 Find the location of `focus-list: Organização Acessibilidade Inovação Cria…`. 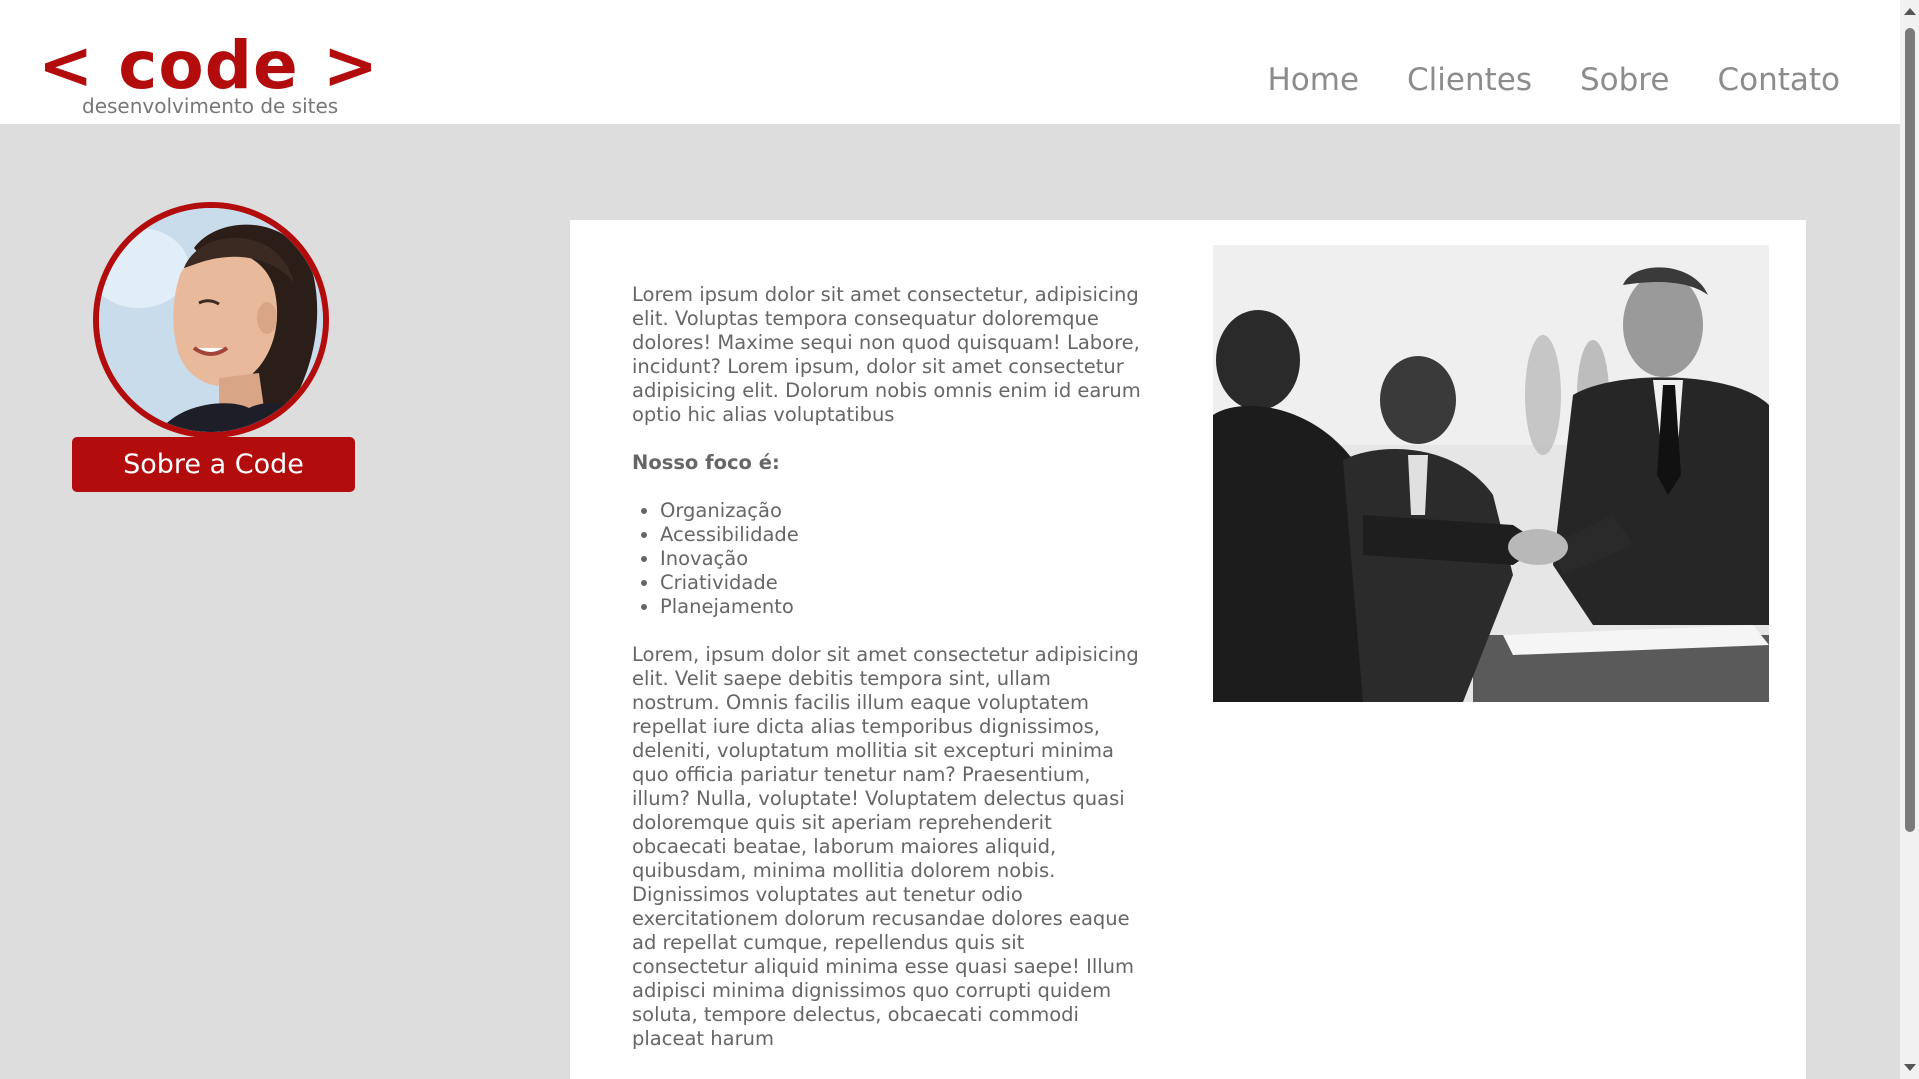

focus-list: Organização Acessibilidade Inovação Cria… is located at coordinates (887, 559).